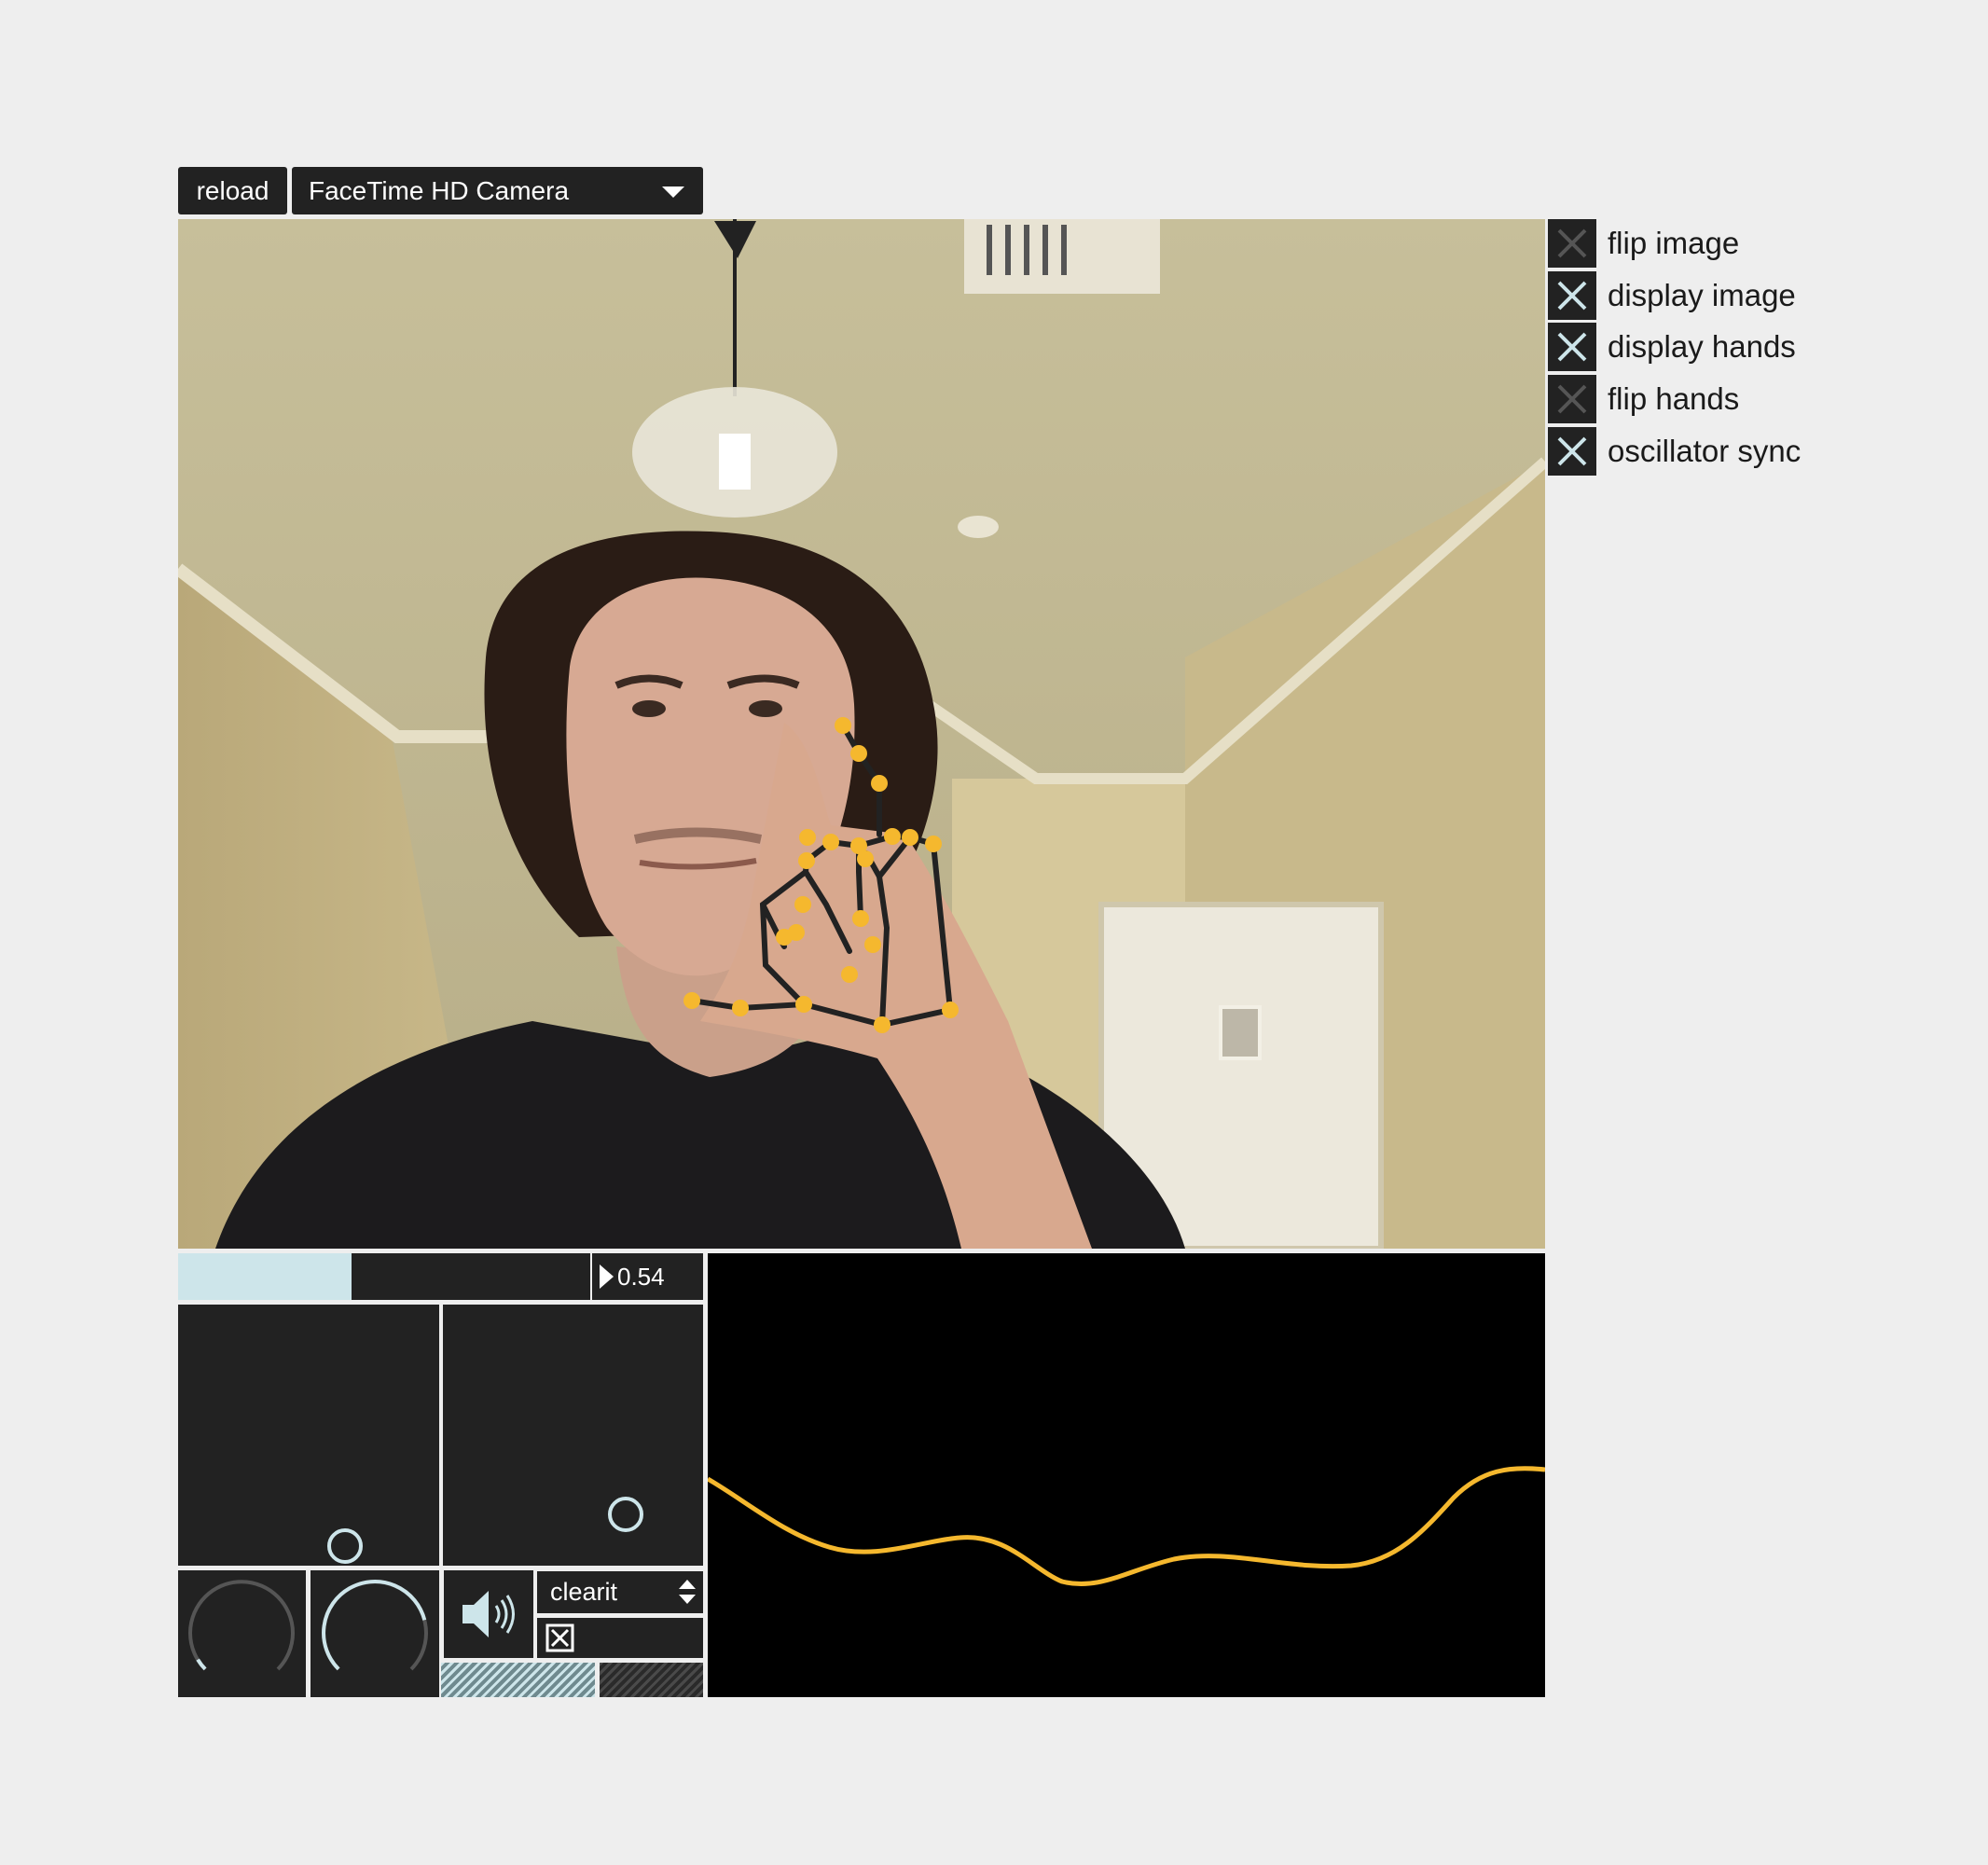 The width and height of the screenshot is (1988, 1865). Describe the element at coordinates (1705, 451) in the screenshot. I see `option-label: oscillator sync` at that location.